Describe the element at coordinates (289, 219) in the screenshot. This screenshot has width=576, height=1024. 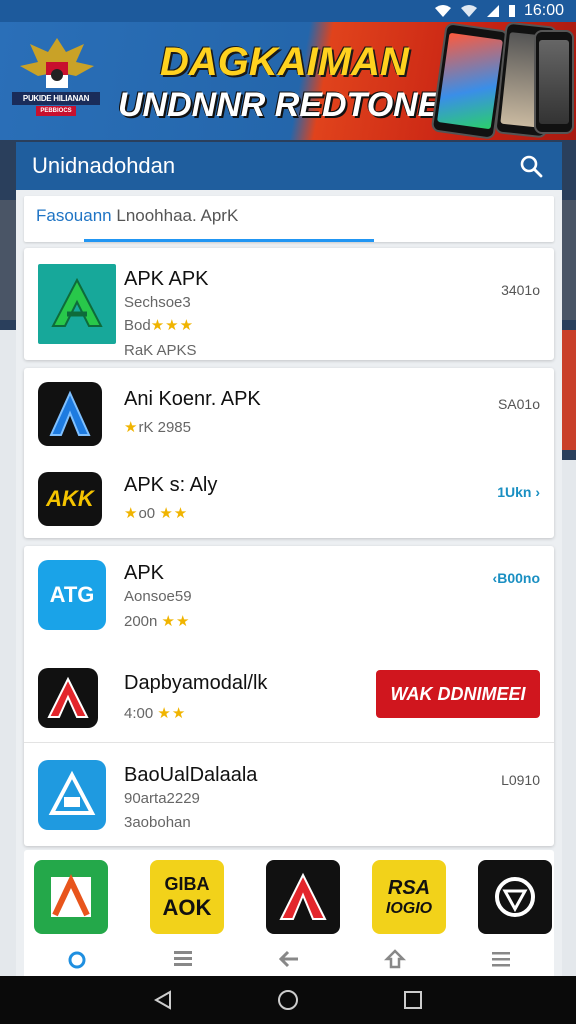
I see `tab-bar: Fasouann Lnoohhaa. AprK` at that location.